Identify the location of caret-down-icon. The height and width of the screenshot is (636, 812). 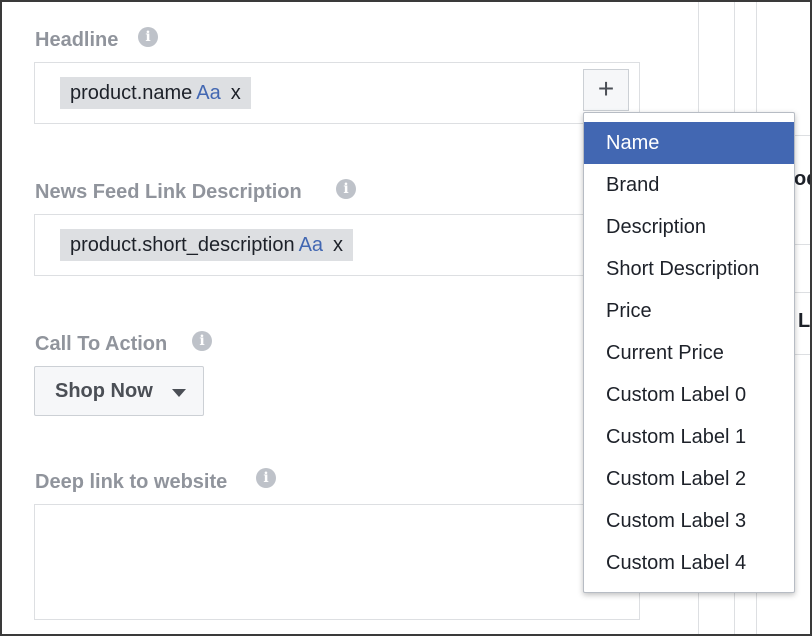
(179, 393).